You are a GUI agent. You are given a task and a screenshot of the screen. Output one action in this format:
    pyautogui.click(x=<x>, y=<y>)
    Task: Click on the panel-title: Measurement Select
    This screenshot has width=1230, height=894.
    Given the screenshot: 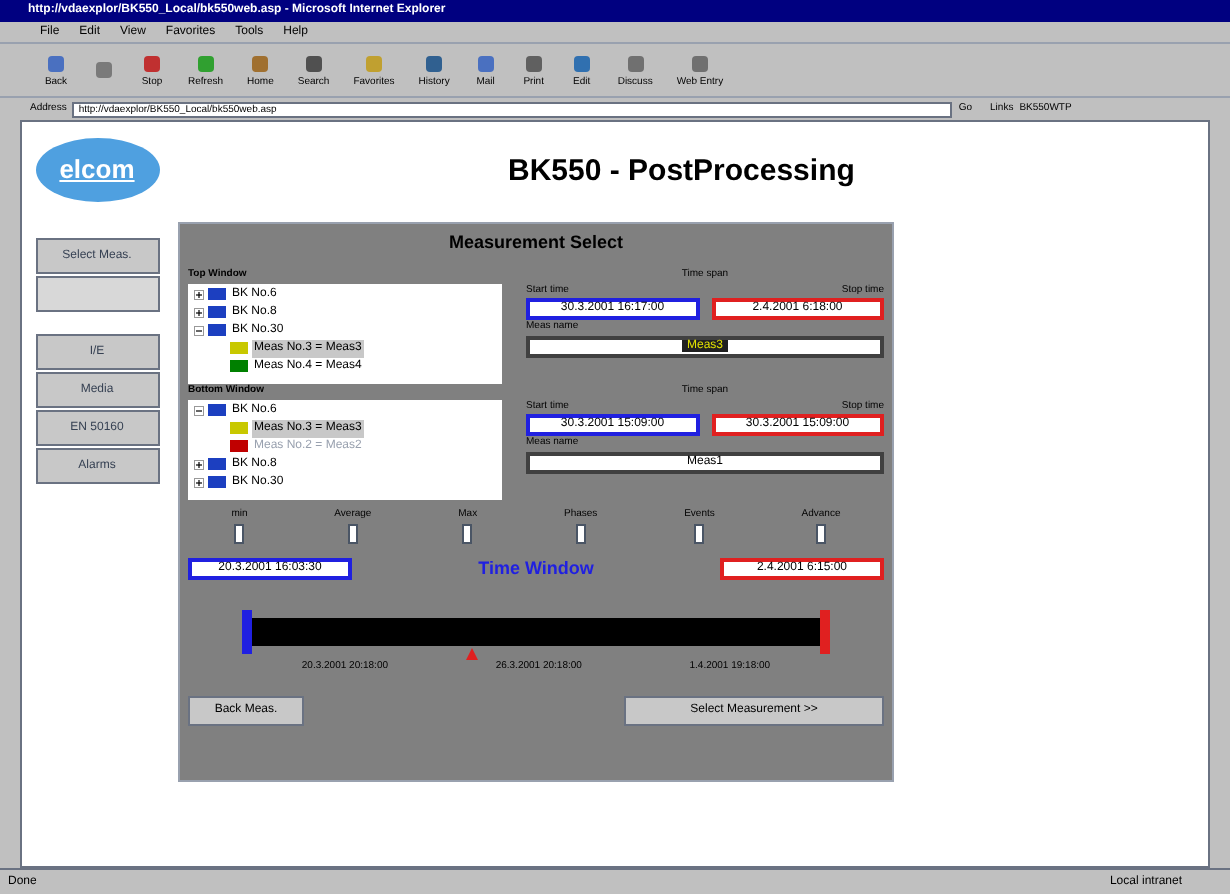 What is the action you would take?
    pyautogui.click(x=536, y=243)
    